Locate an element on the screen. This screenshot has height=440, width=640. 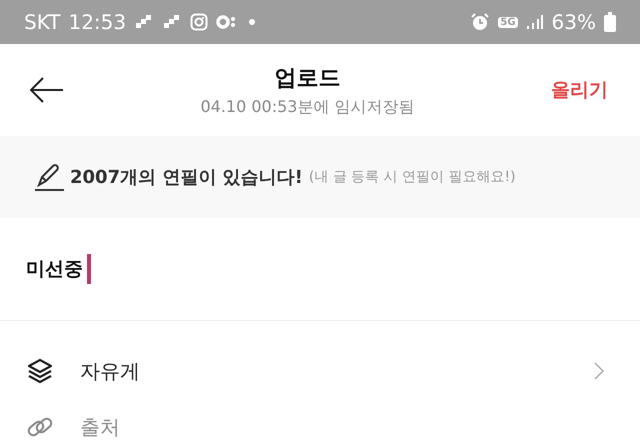
draft-saved-text: 04.10 00:53분에 임시저장됨 is located at coordinates (307, 107).